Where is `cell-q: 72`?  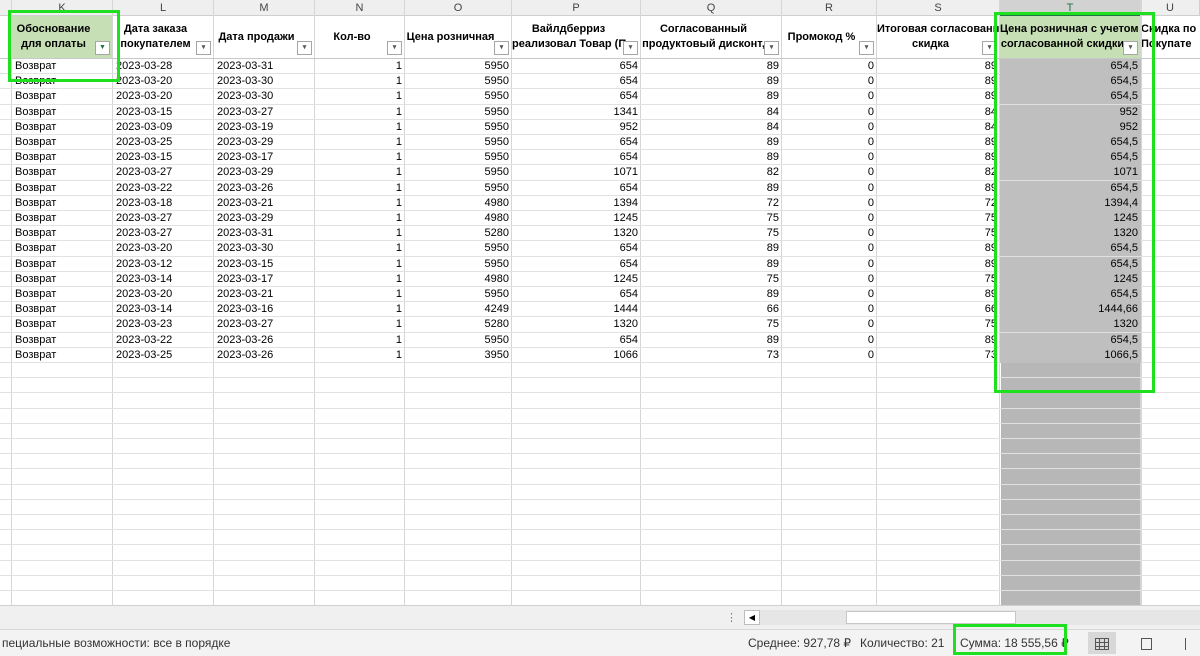 cell-q: 72 is located at coordinates (711, 203).